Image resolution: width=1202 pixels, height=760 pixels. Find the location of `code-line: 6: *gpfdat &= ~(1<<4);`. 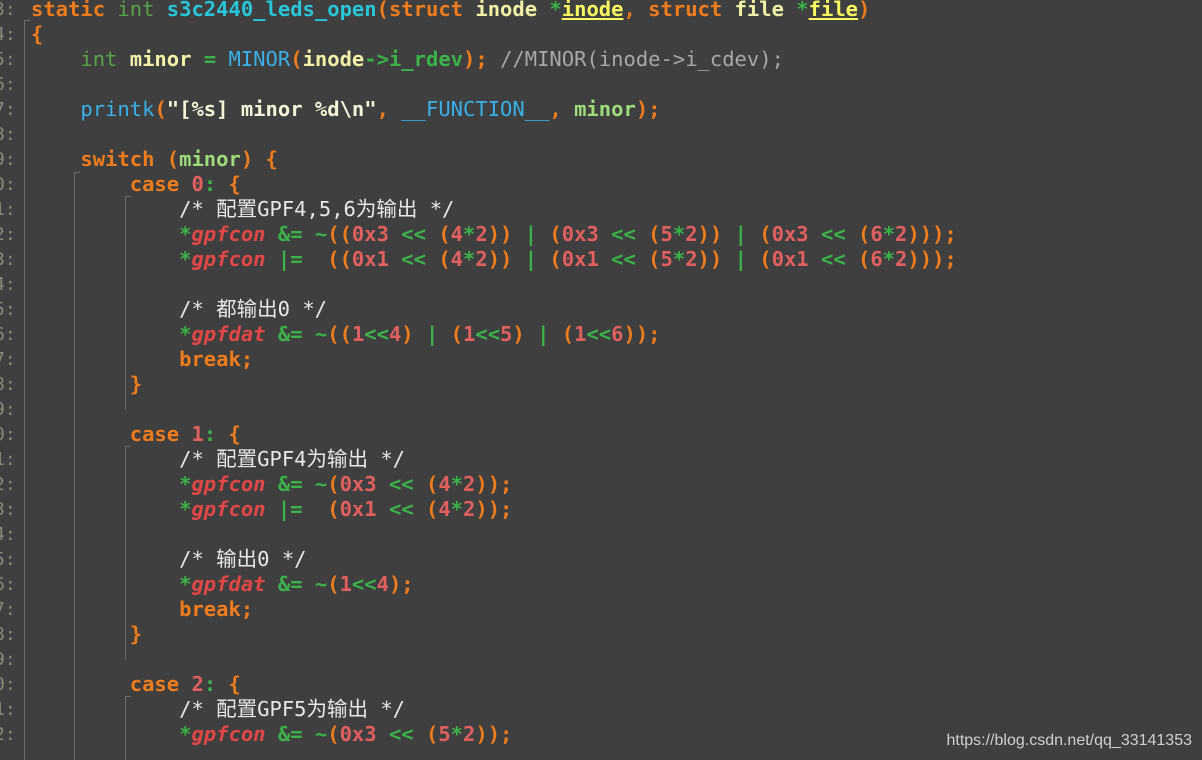

code-line: 6: *gpfdat &= ~(1<<4); is located at coordinates (601, 584).